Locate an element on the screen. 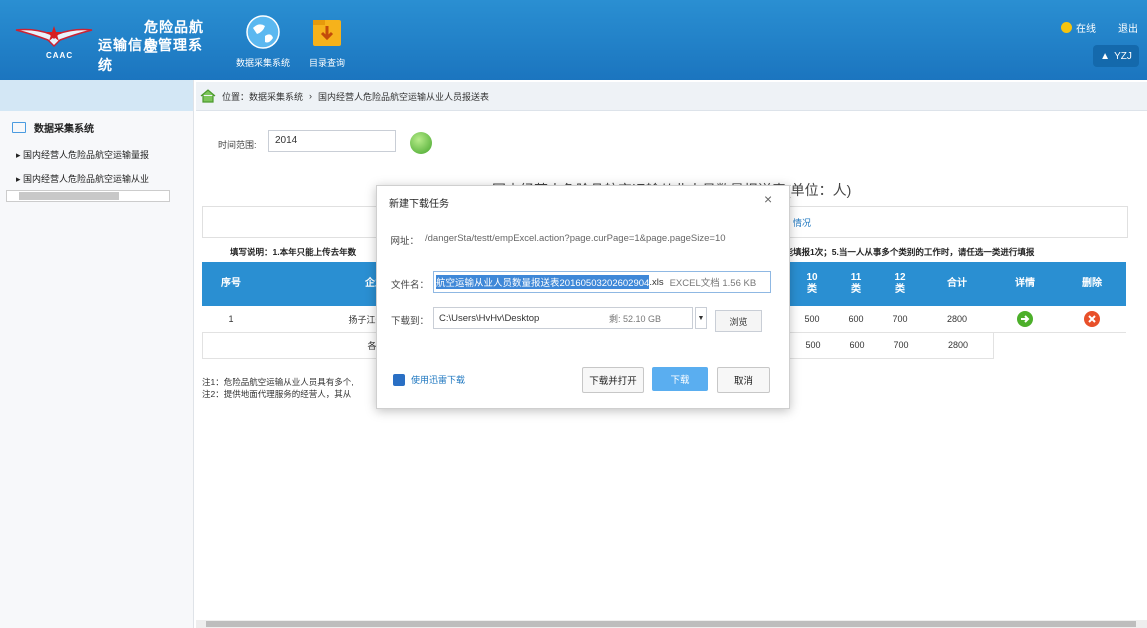 This screenshot has height=628, width=1147. save-to-label: 下载到： is located at coordinates (409, 321).